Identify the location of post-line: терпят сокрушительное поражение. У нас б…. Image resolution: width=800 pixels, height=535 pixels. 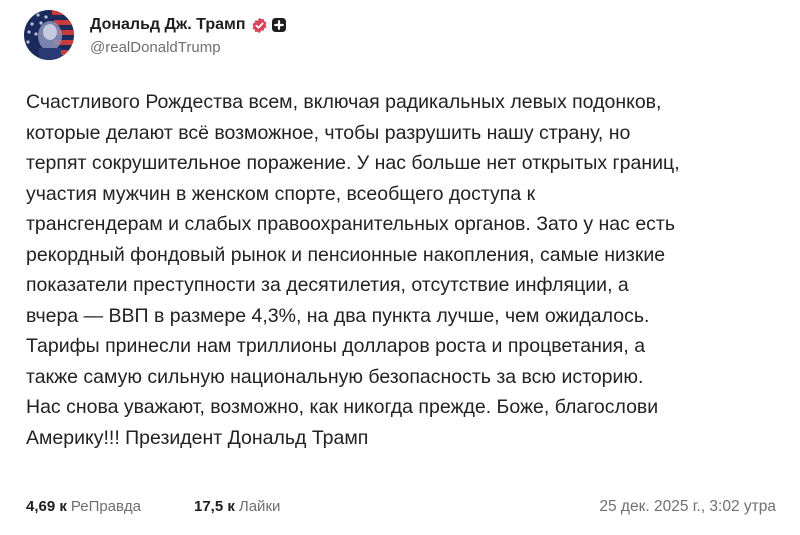
(353, 163).